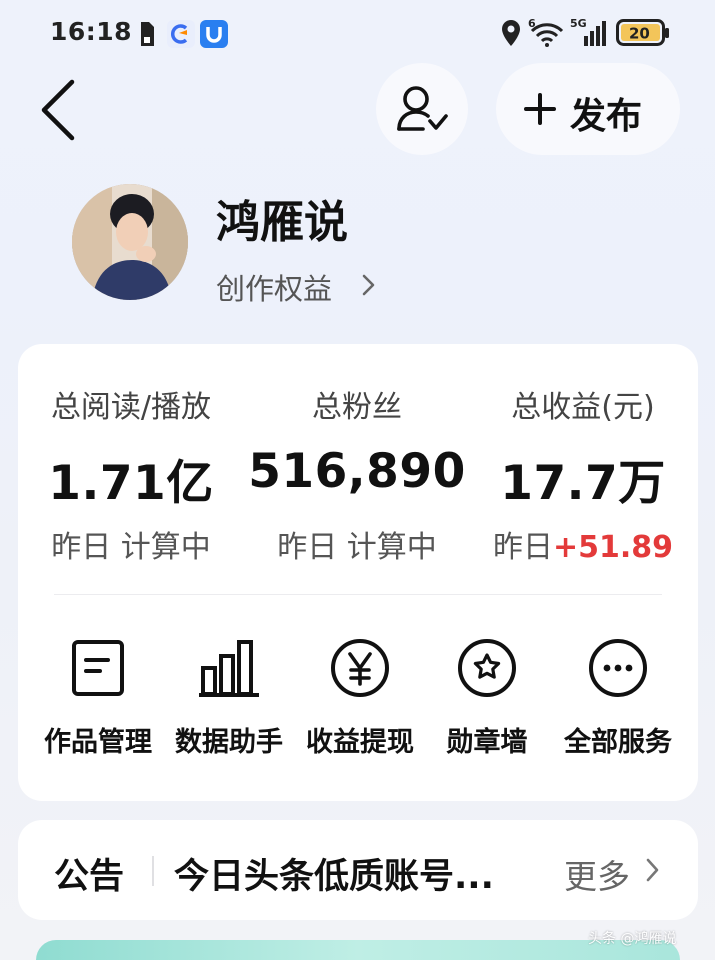  I want to click on stat-label: 总阅读/播放, so click(131, 407).